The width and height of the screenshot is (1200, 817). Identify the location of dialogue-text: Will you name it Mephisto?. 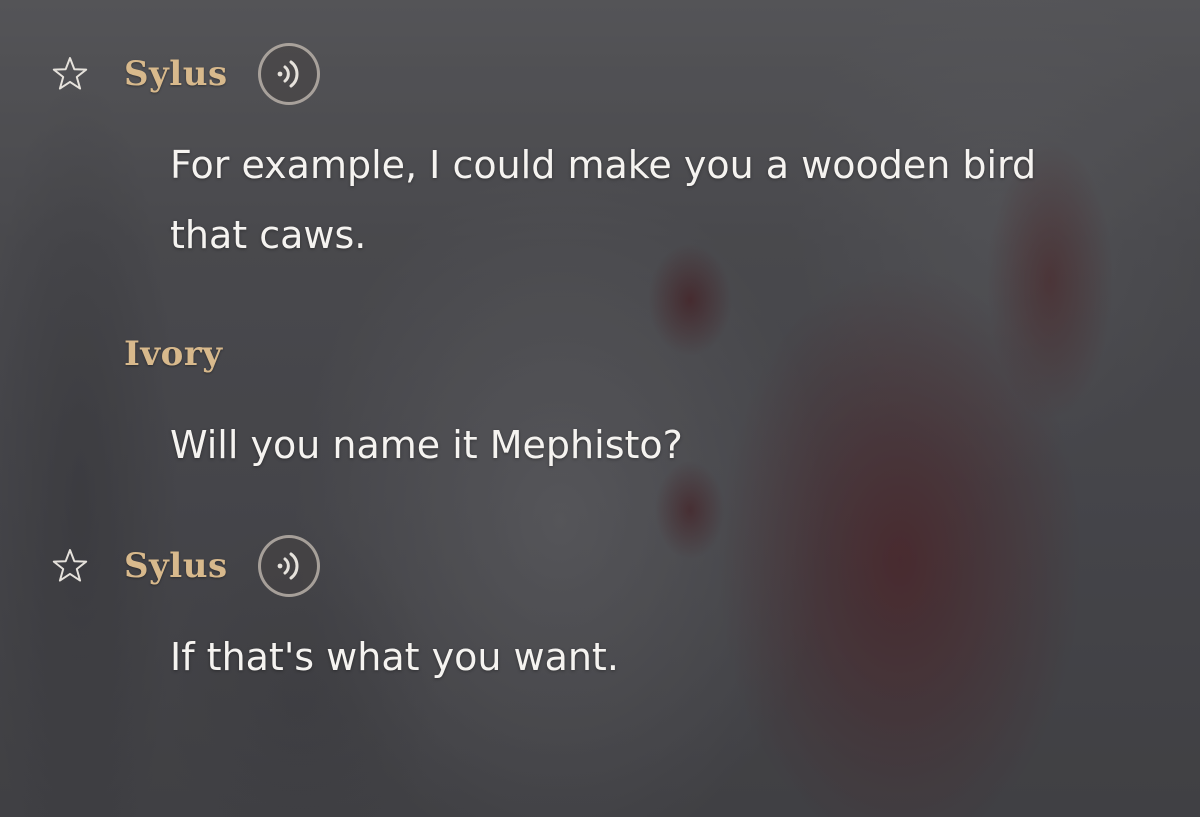
(426, 445).